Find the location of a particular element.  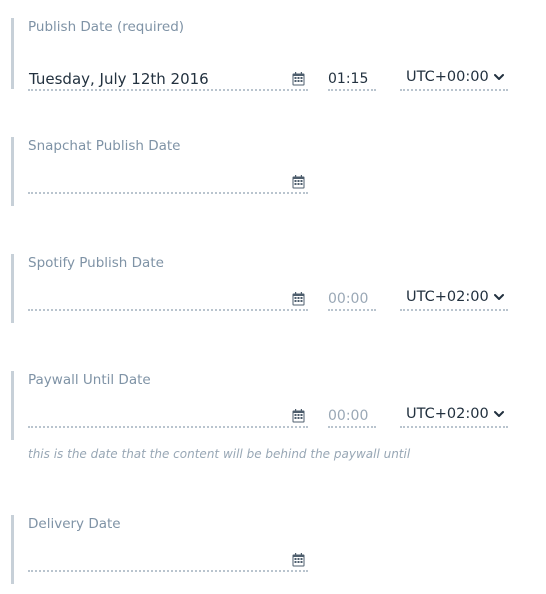

spotify-timezone-select: UTC+02:00 is located at coordinates (454, 300).